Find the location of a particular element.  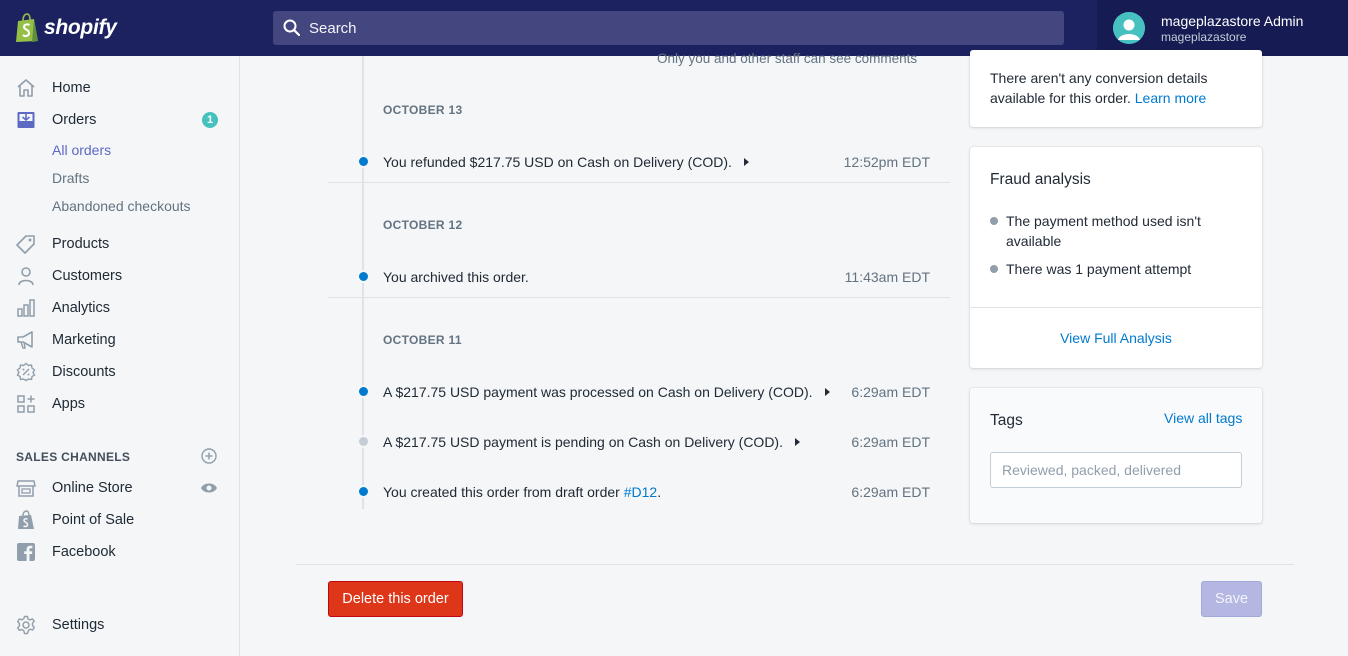

learn-more-link: Learn more is located at coordinates (1171, 98).